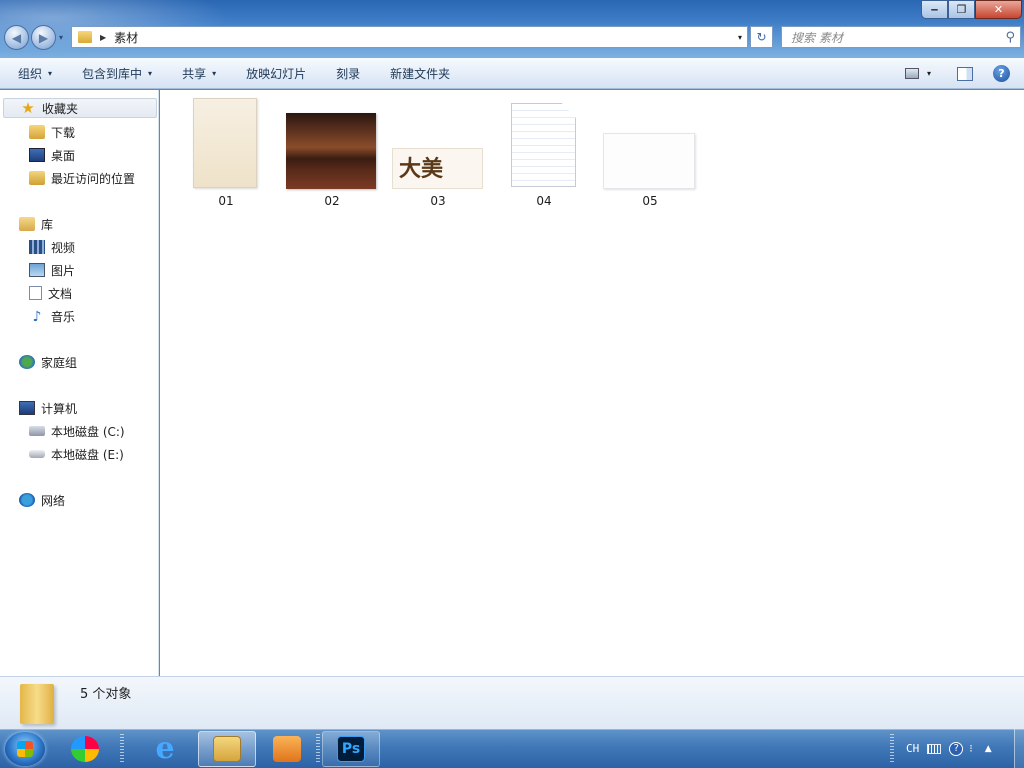 The image size is (1024, 768). Describe the element at coordinates (37, 317) in the screenshot. I see `music-note-icon: ♪` at that location.